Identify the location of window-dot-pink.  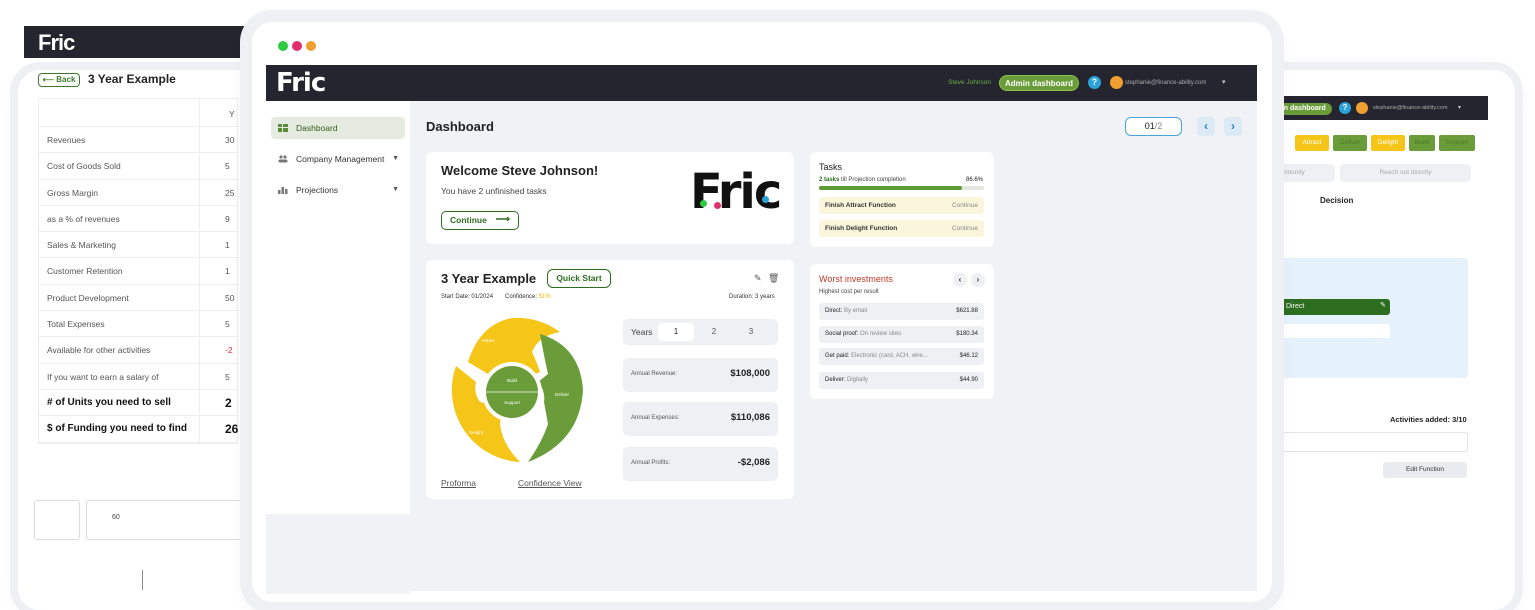
(297, 46).